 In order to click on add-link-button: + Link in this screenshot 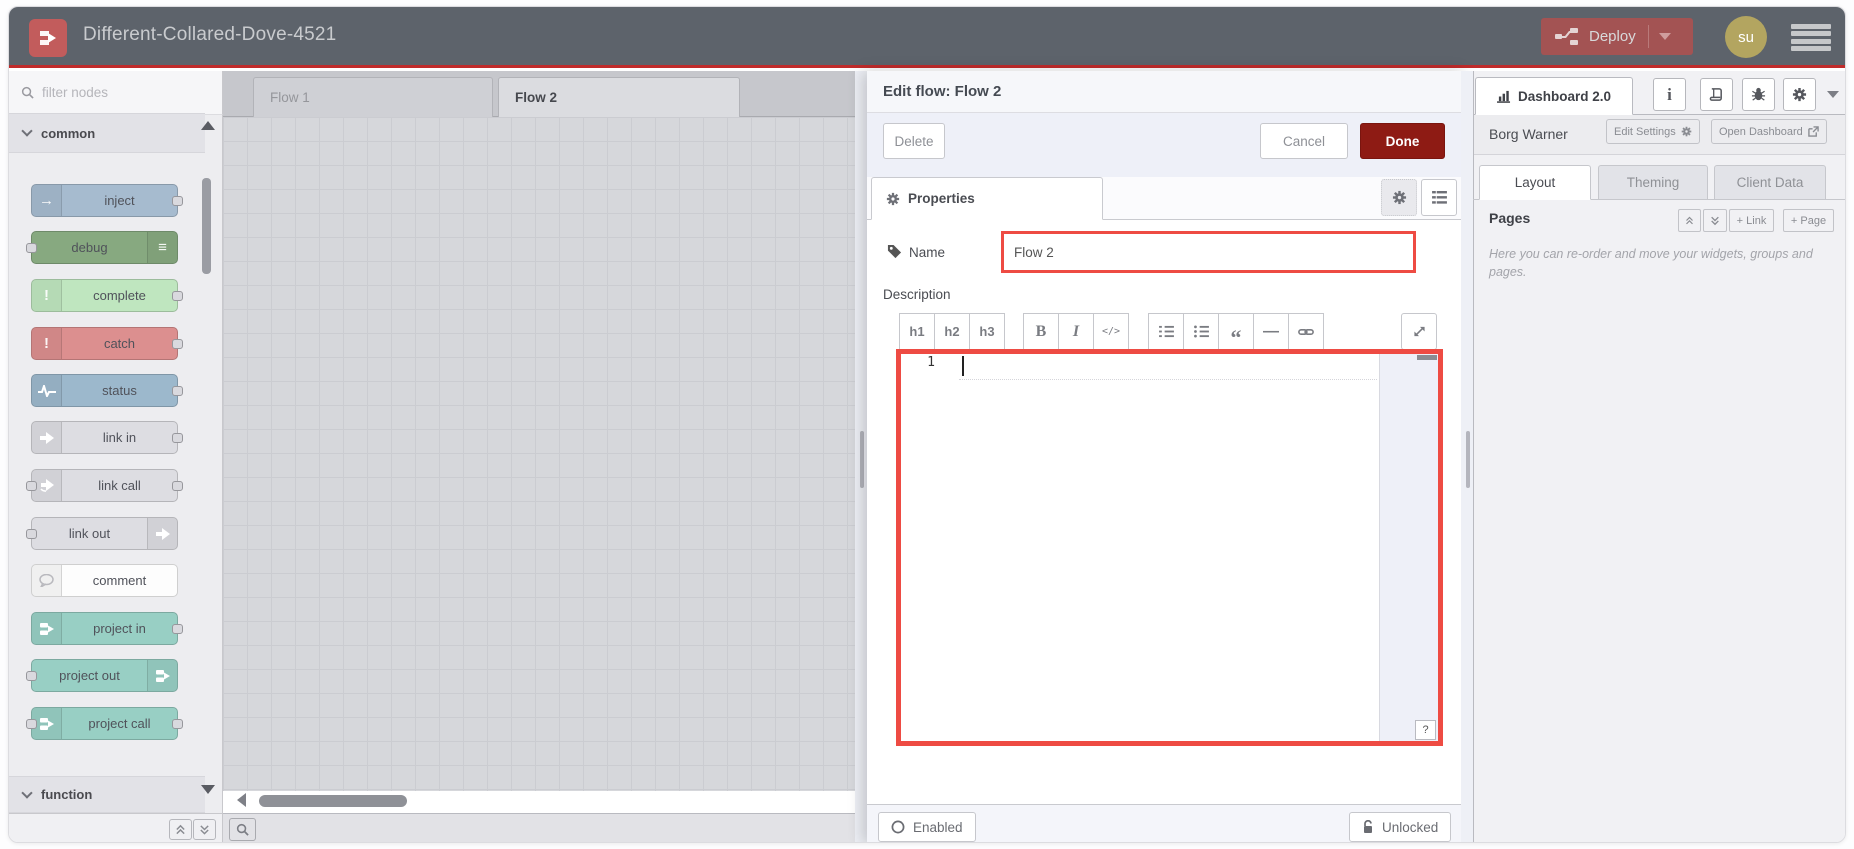, I will do `click(1751, 220)`.